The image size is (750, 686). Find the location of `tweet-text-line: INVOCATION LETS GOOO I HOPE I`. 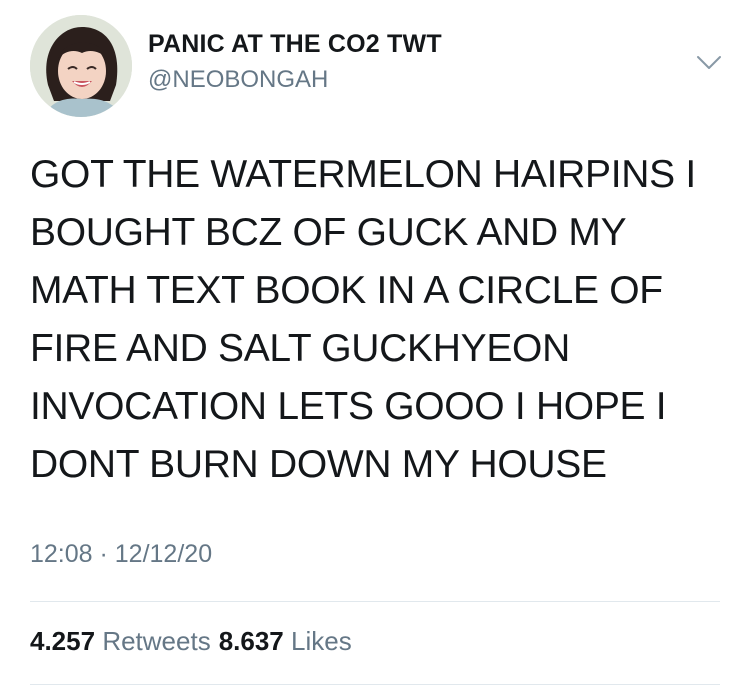

tweet-text-line: INVOCATION LETS GOOO I HOPE I is located at coordinates (348, 406).